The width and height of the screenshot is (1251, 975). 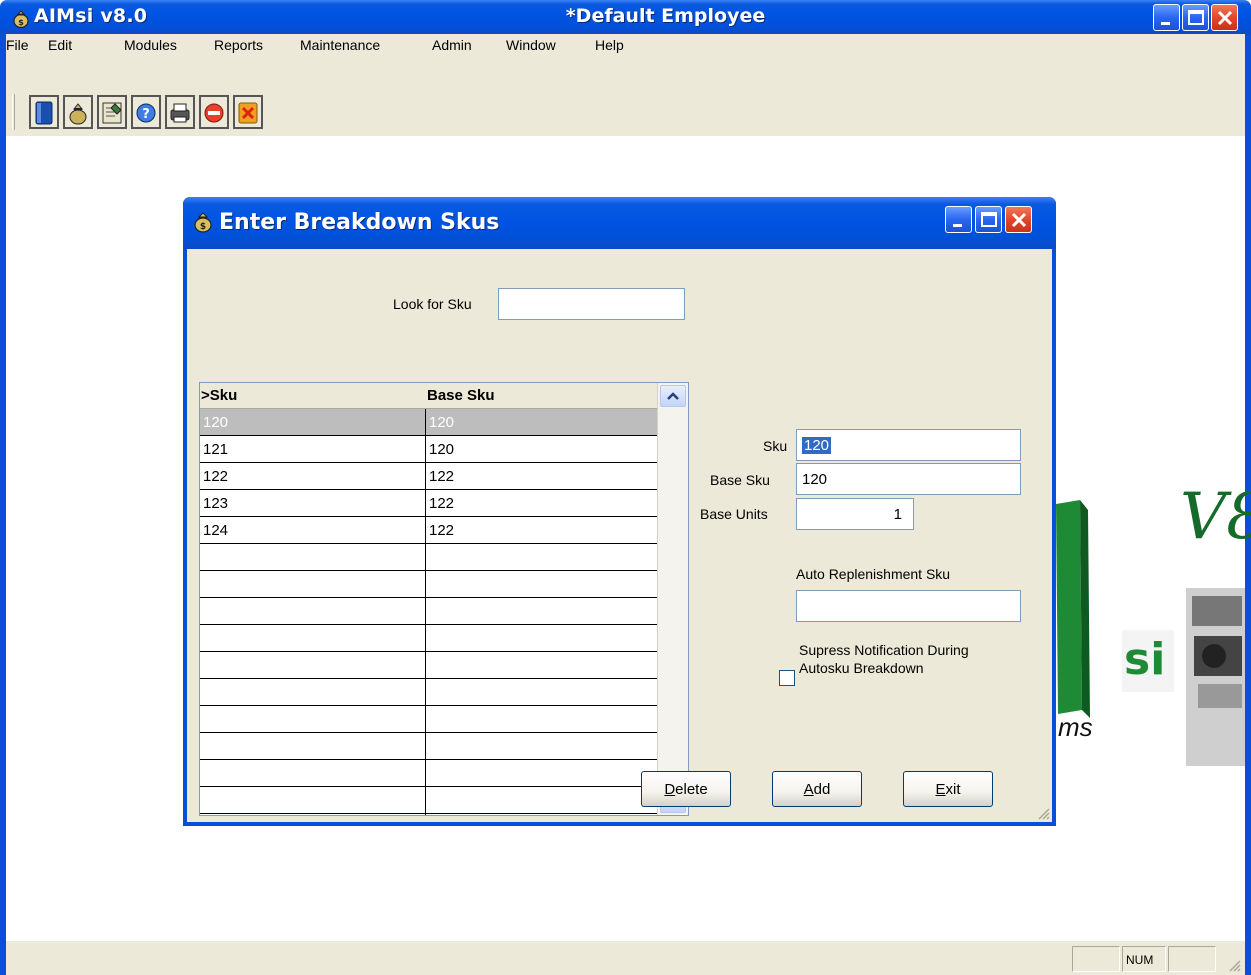 I want to click on toolbar-grip, so click(x=13, y=112).